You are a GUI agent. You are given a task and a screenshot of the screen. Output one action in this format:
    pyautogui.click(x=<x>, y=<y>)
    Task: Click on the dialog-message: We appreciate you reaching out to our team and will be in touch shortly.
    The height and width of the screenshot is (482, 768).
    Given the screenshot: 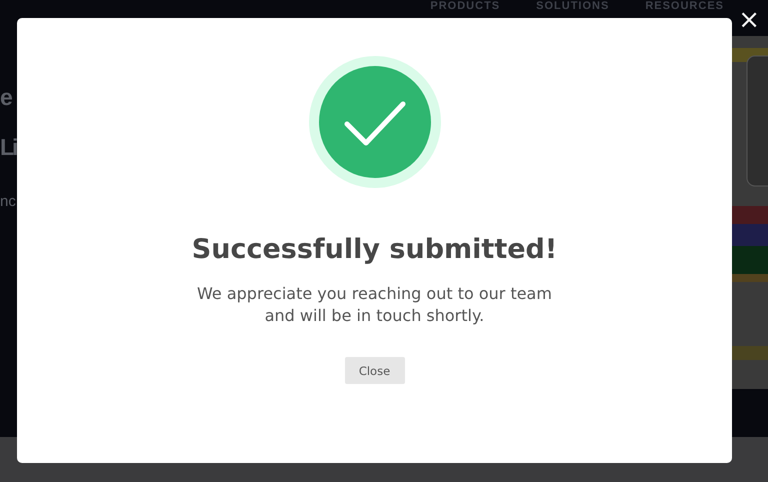 What is the action you would take?
    pyautogui.click(x=374, y=305)
    